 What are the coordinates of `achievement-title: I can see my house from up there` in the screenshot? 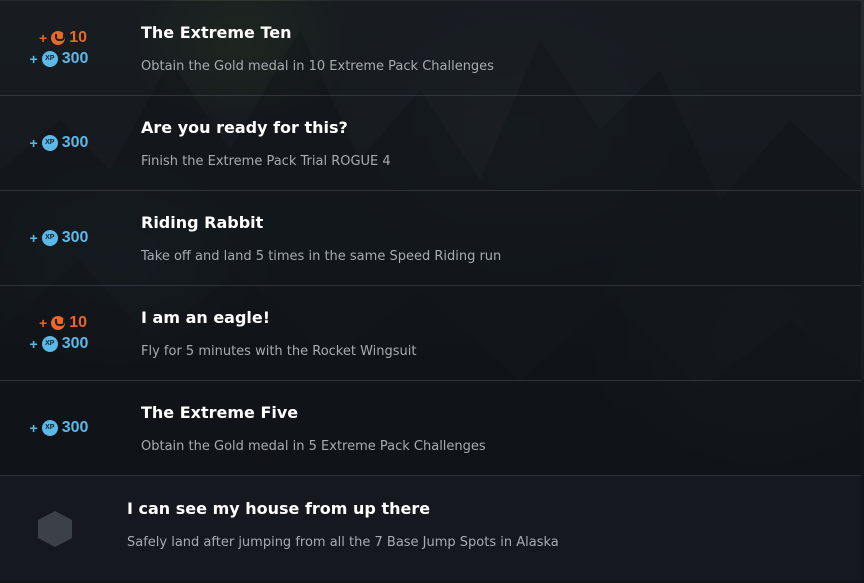 It's located at (279, 508).